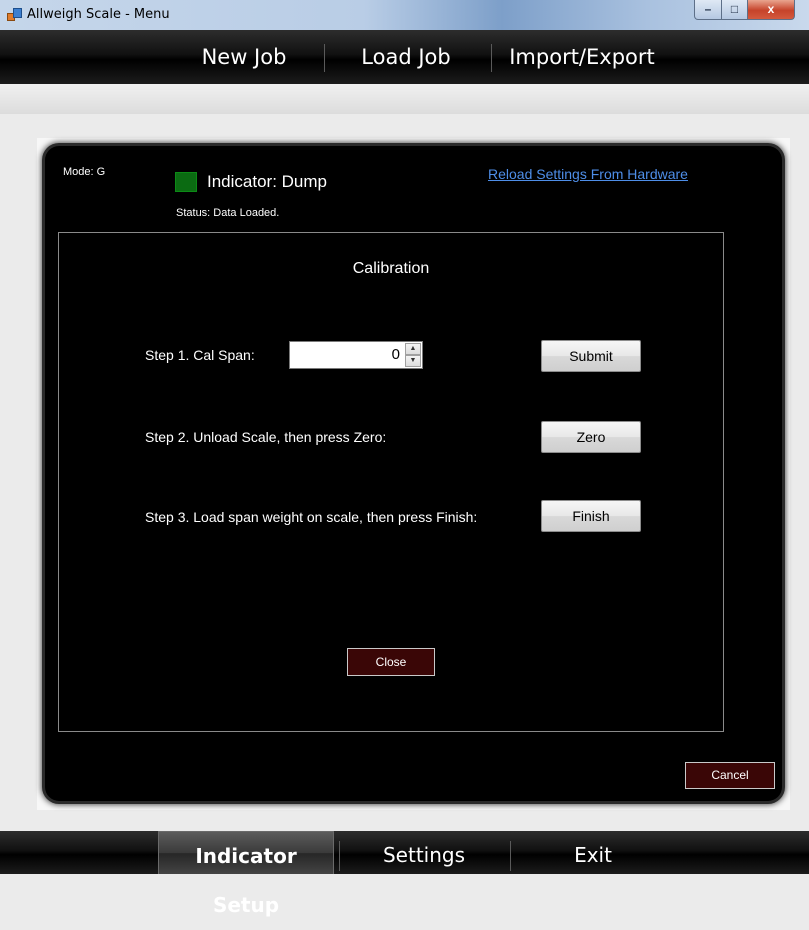 This screenshot has height=930, width=809. What do you see at coordinates (14, 15) in the screenshot?
I see `app-icon` at bounding box center [14, 15].